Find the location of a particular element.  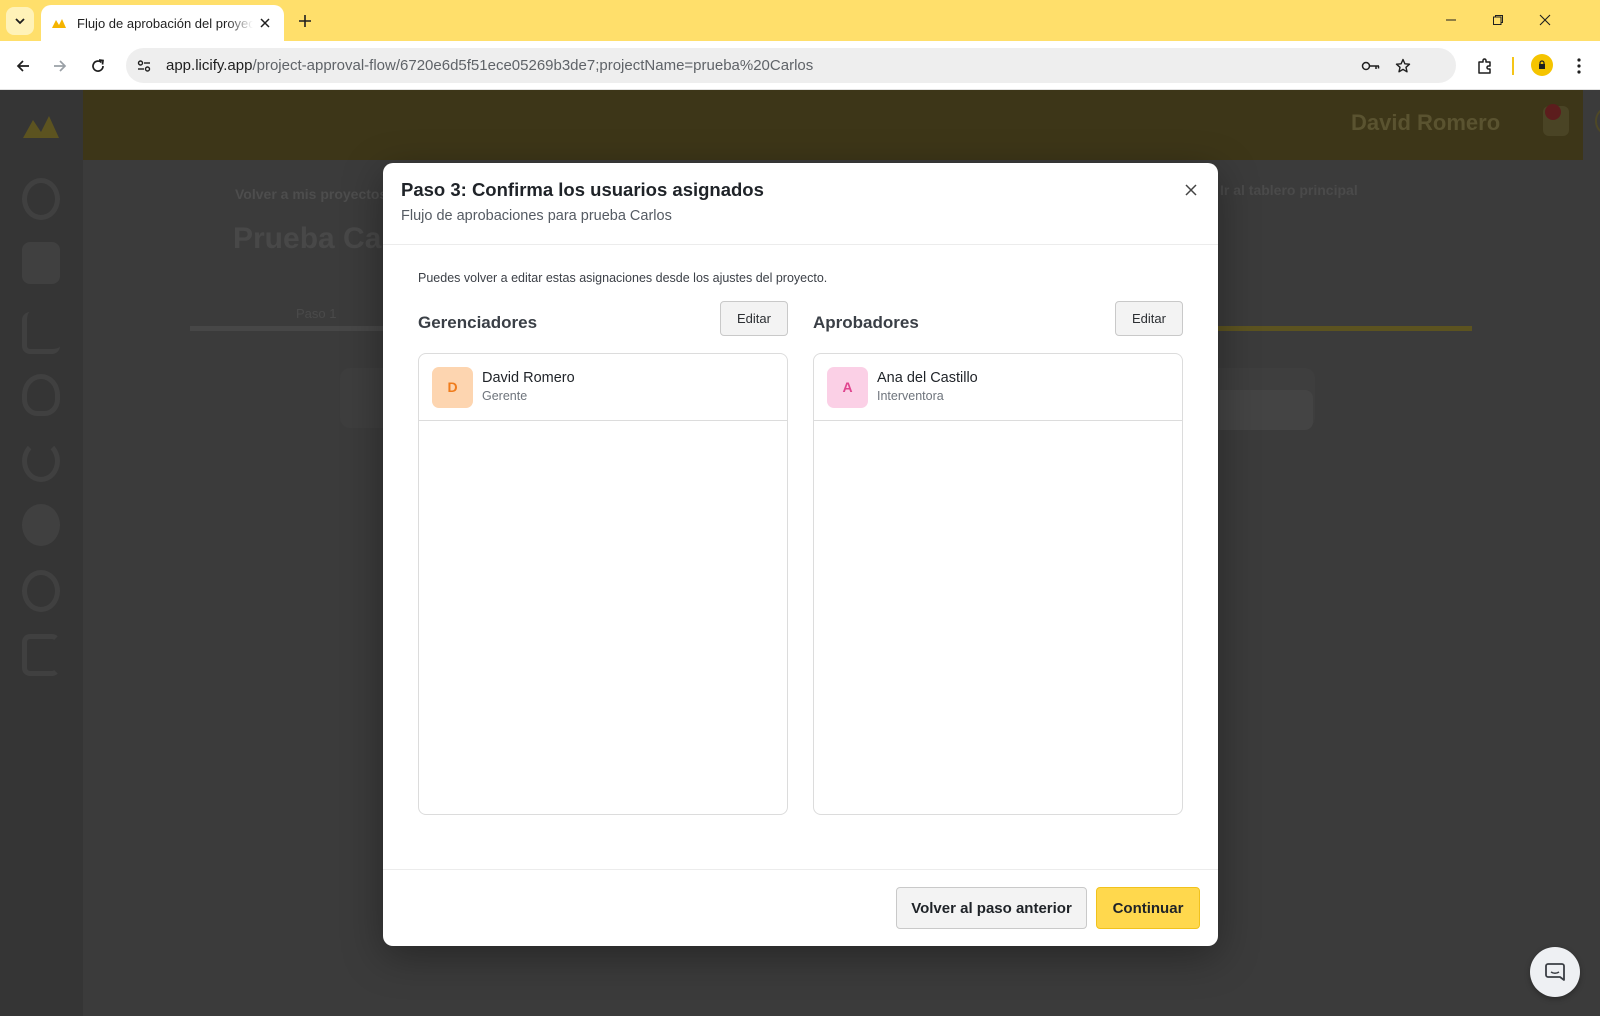

user-role: Gerente is located at coordinates (505, 396).